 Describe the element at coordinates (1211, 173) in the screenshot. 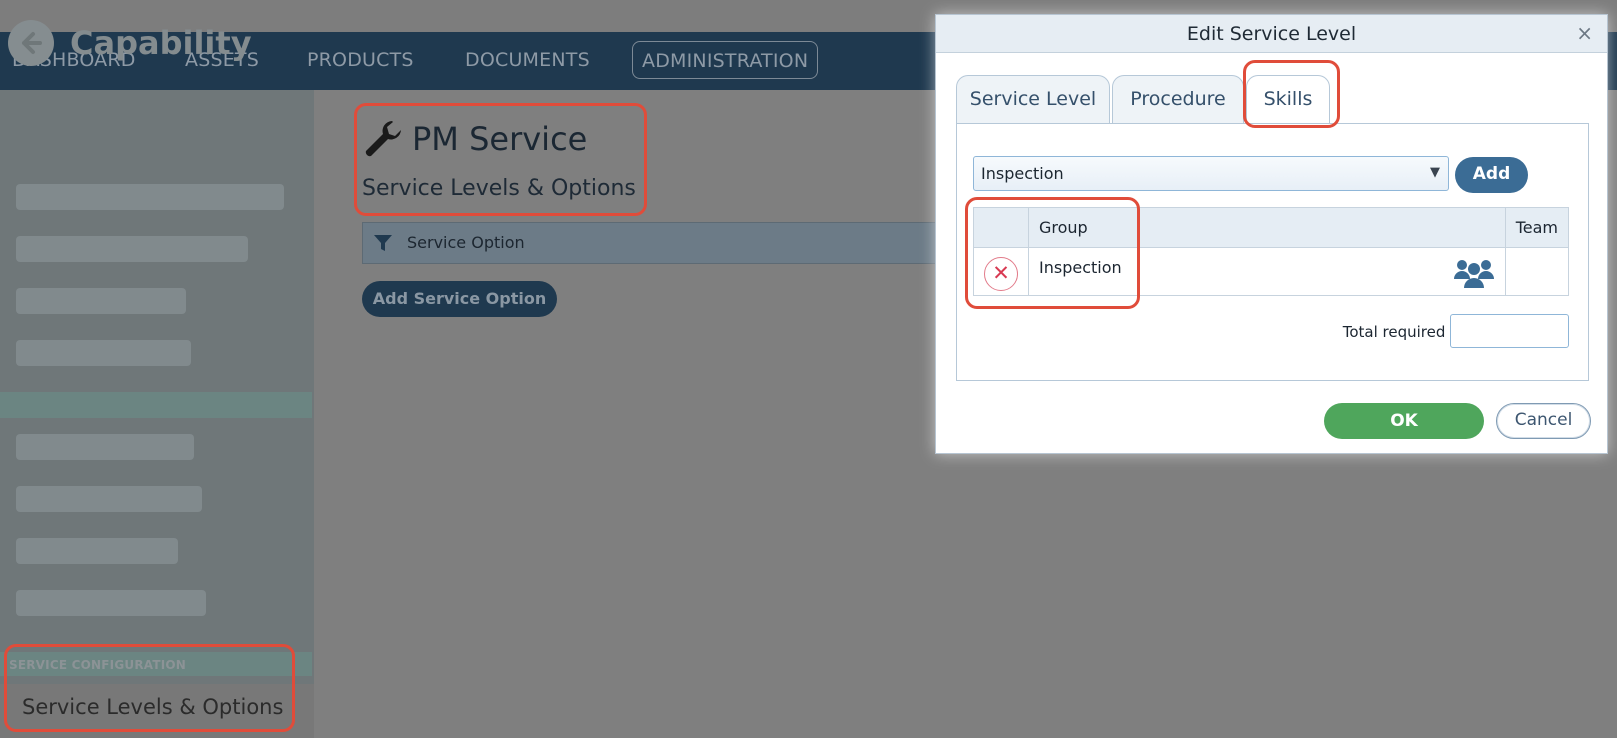

I see `skill-group-select: Inspection ▼` at that location.